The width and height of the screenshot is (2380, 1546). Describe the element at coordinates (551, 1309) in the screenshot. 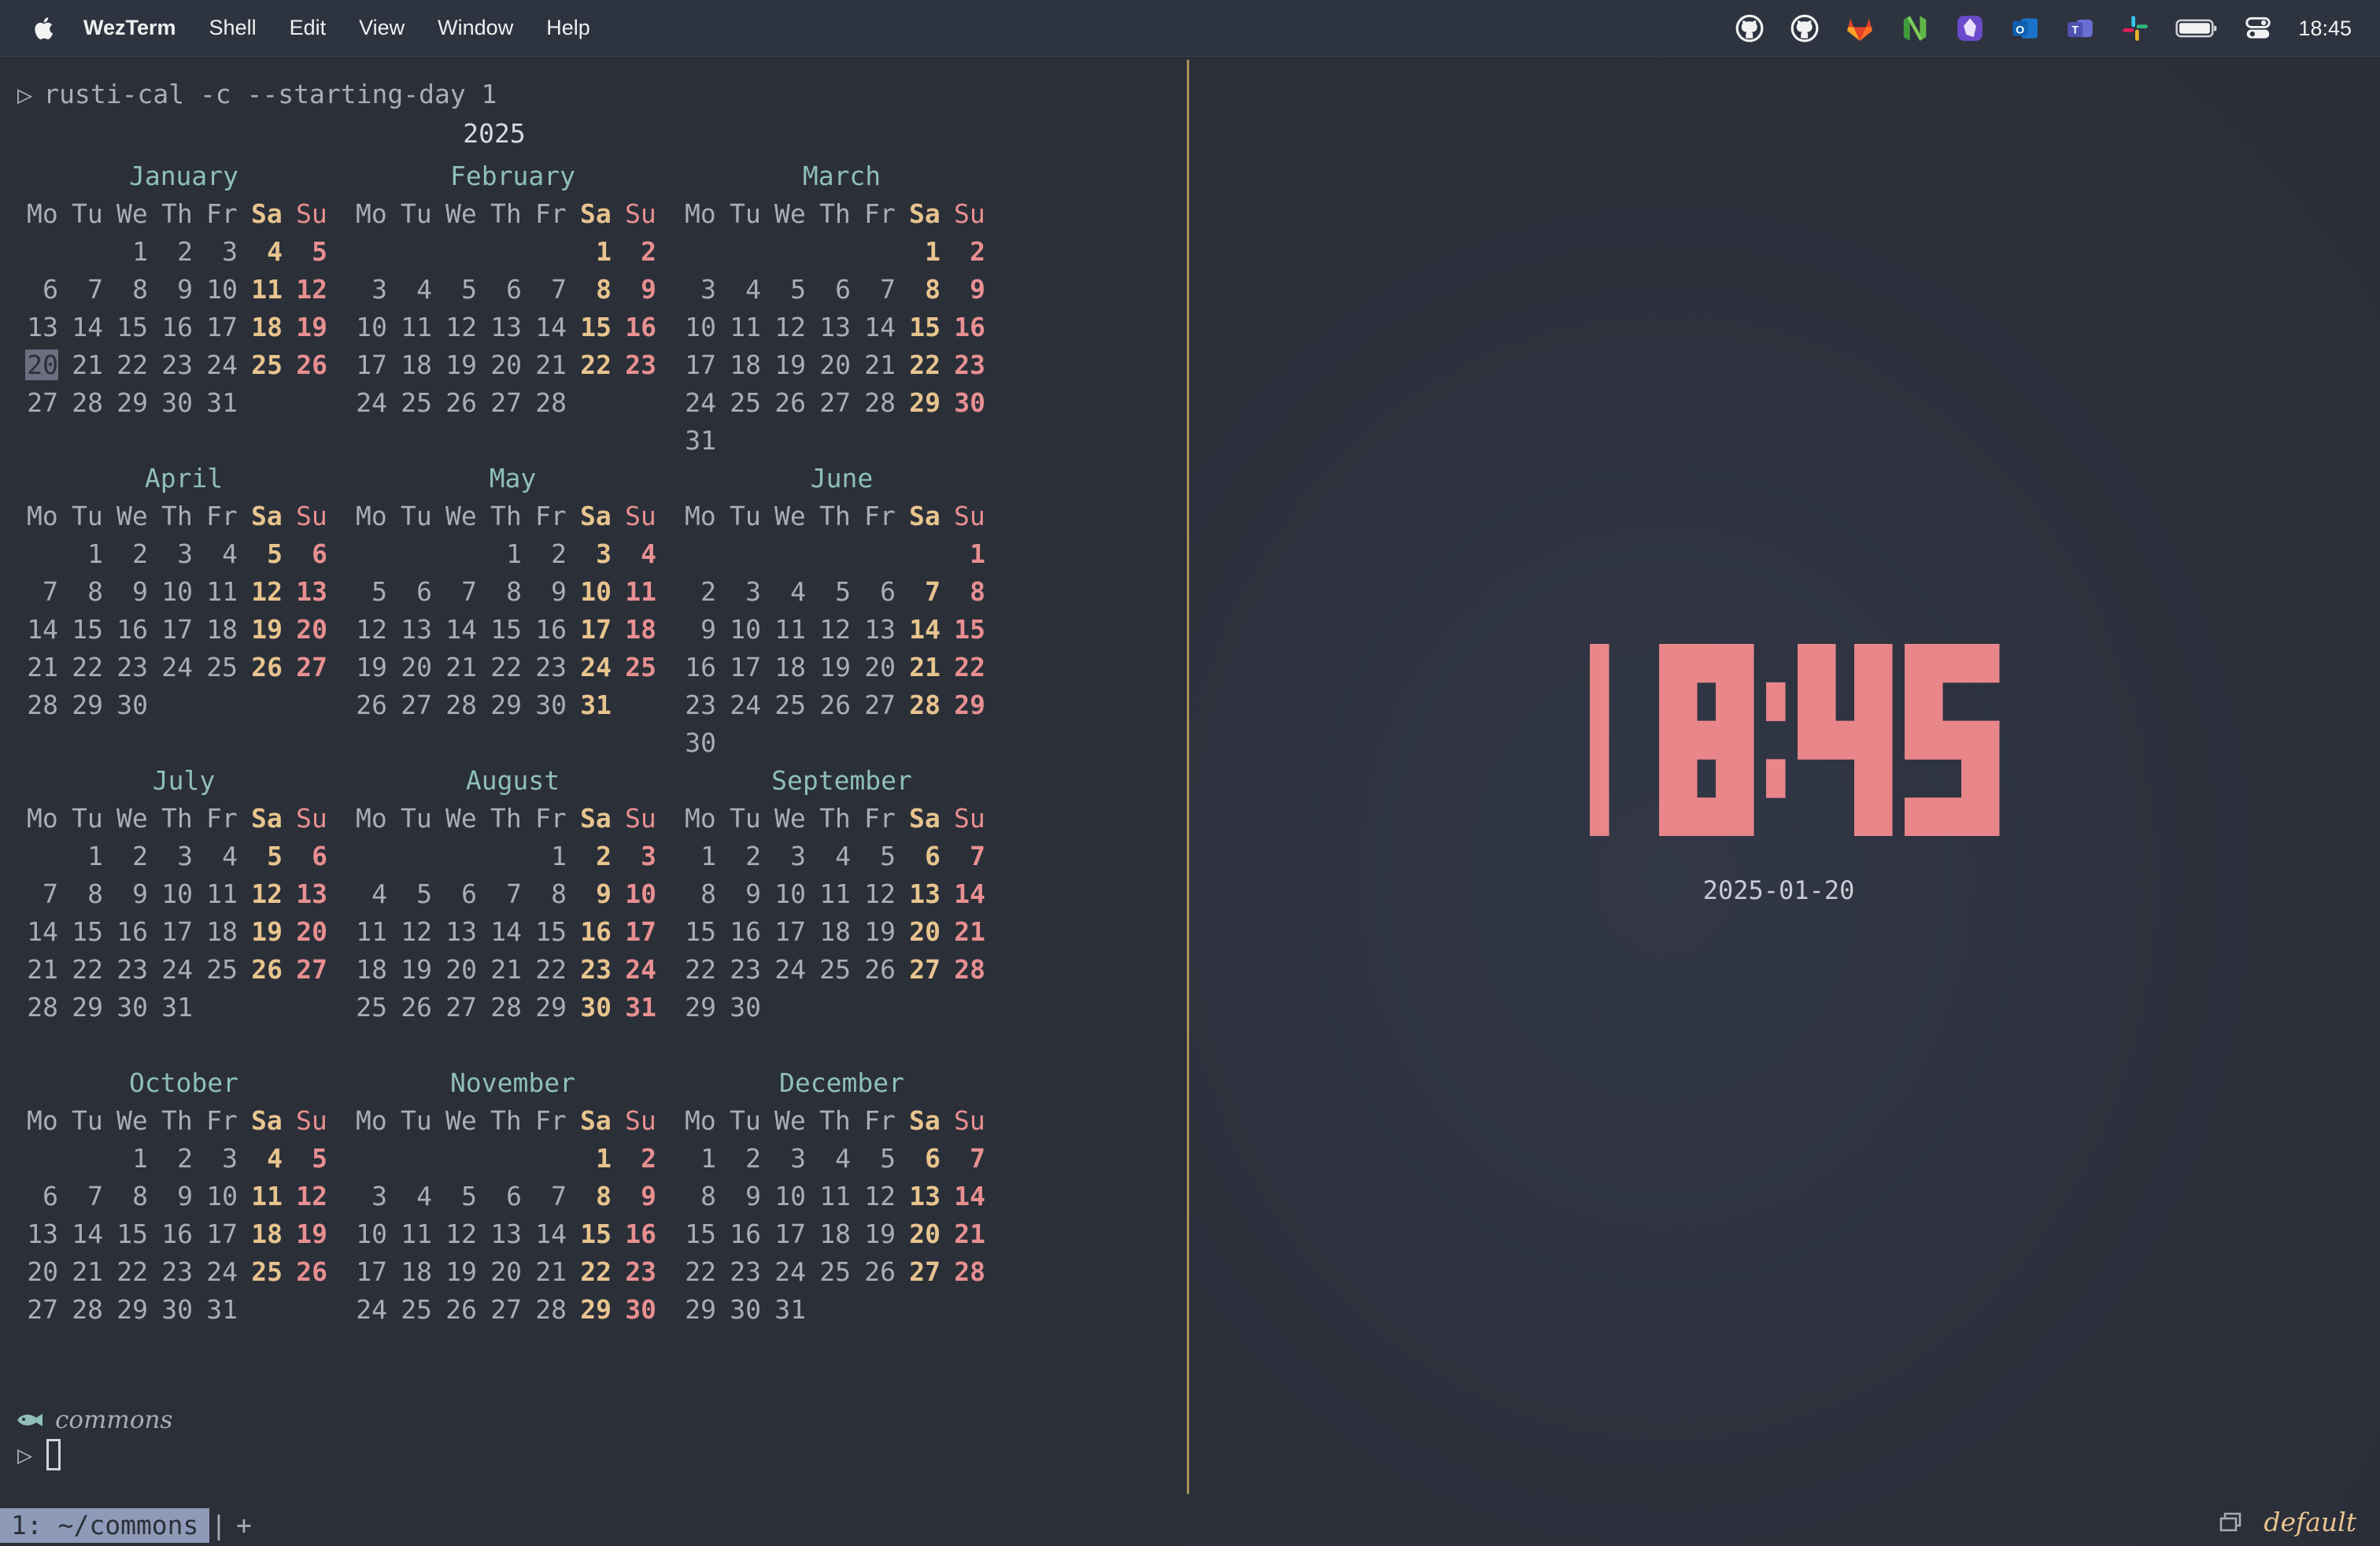

I see `calendar-day: 28` at that location.